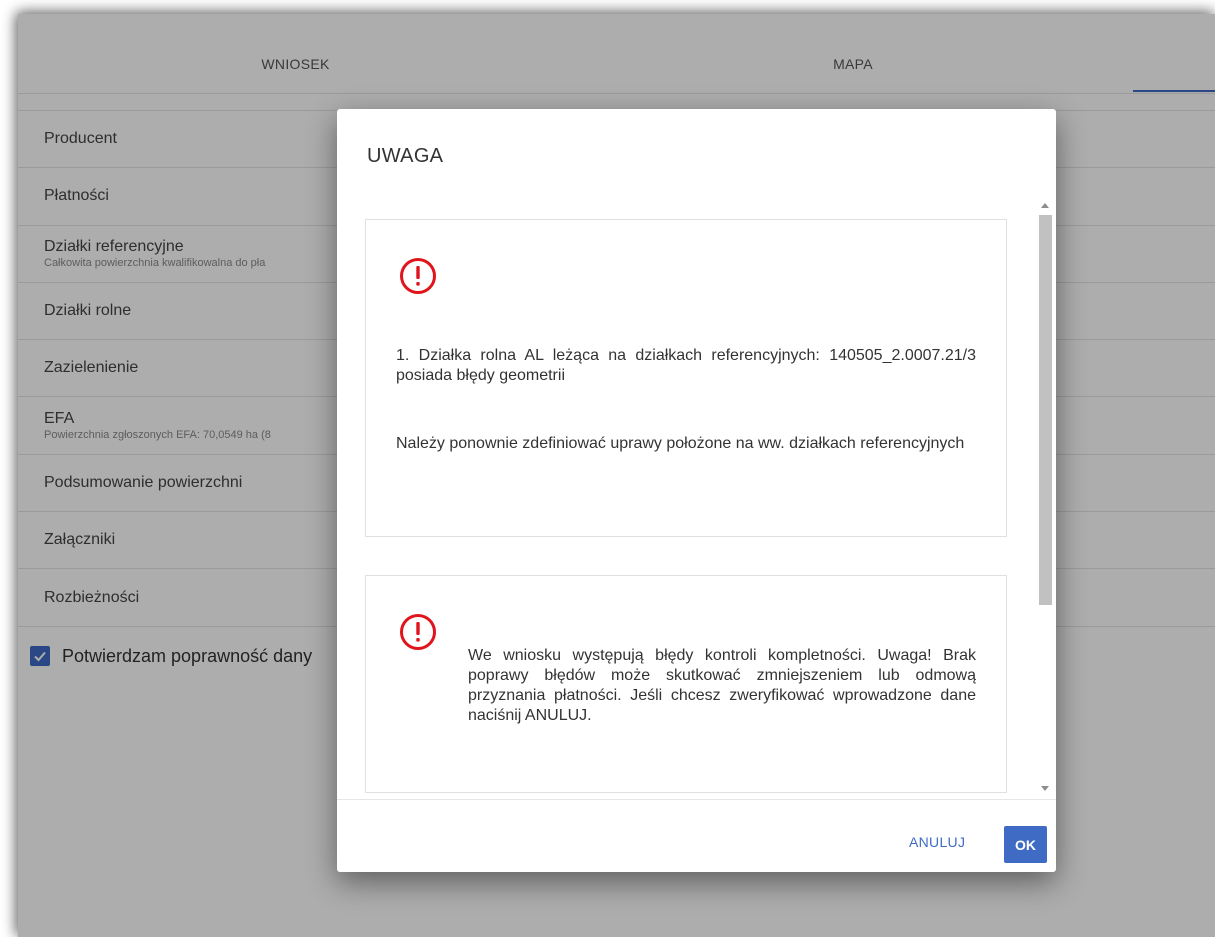 This screenshot has width=1215, height=937. What do you see at coordinates (1045, 788) in the screenshot?
I see `scroll-down-arrow-icon` at bounding box center [1045, 788].